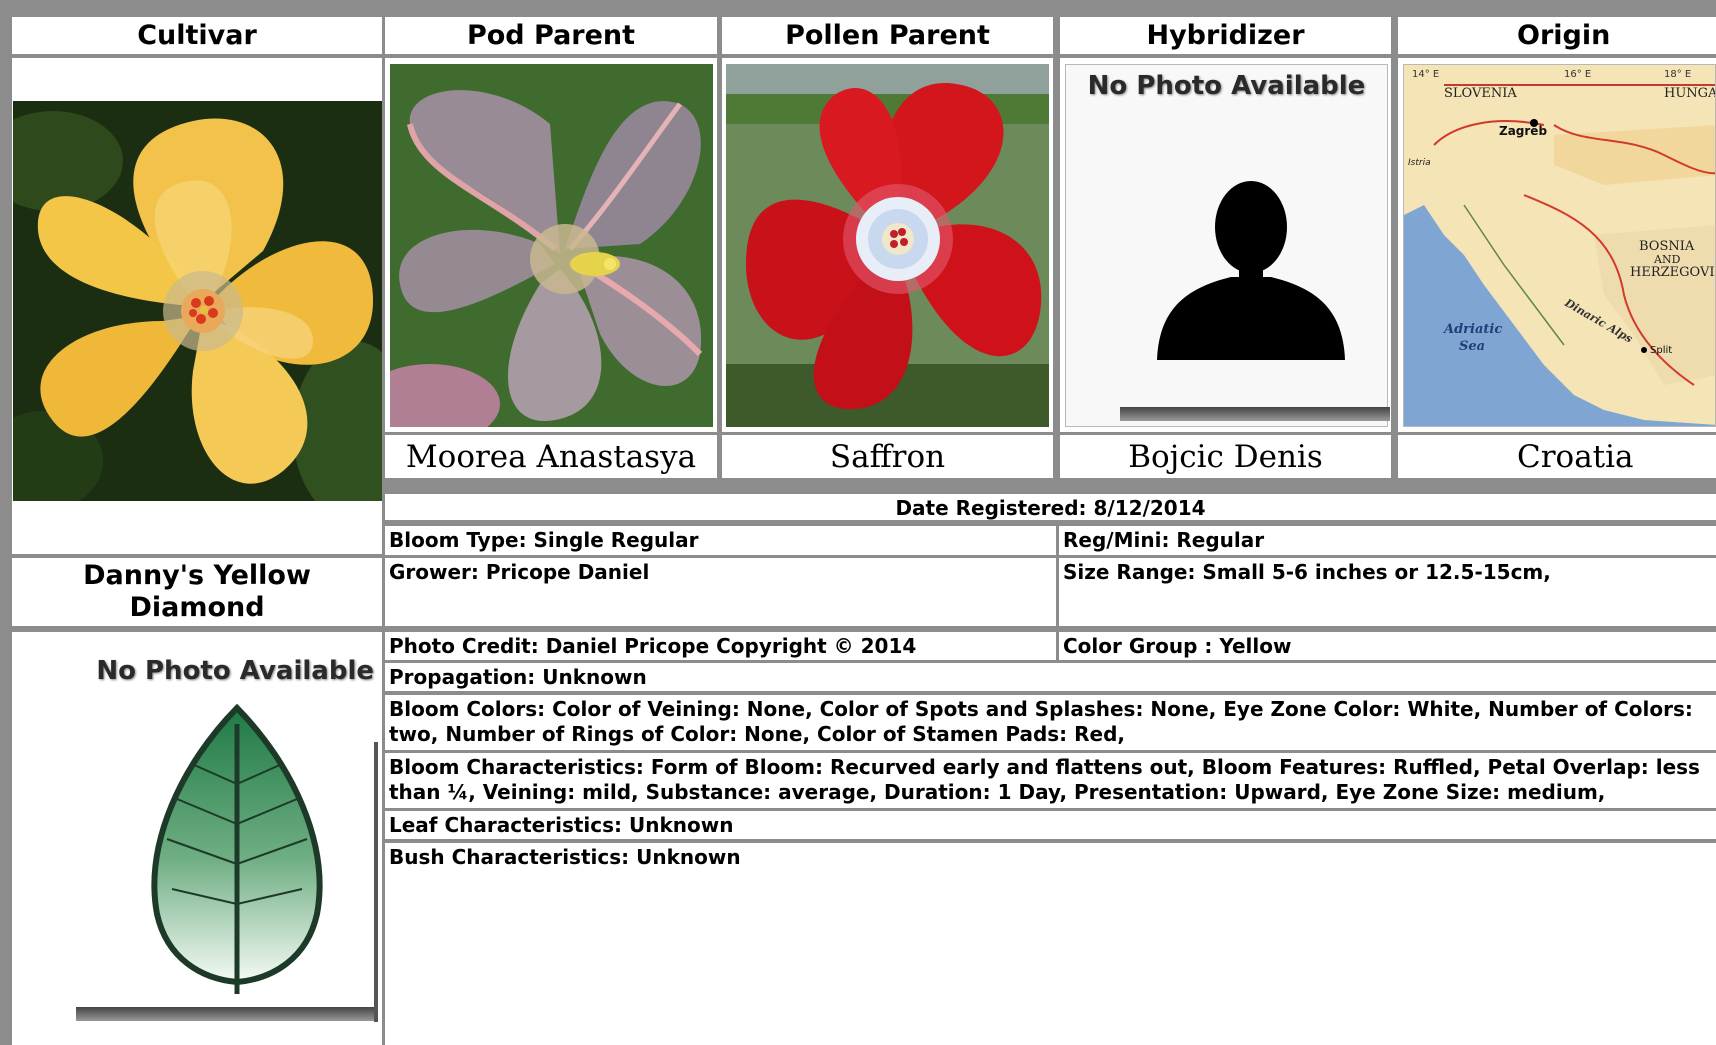  Describe the element at coordinates (237, 849) in the screenshot. I see `leaf-icon` at that location.